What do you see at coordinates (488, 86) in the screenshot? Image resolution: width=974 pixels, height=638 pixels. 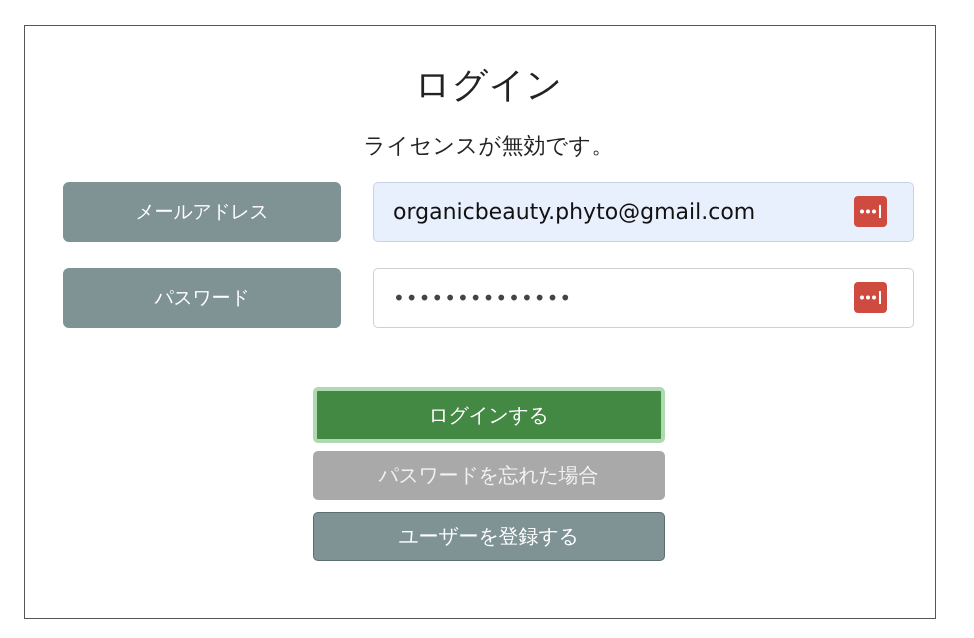 I see `page-title: ログイン` at bounding box center [488, 86].